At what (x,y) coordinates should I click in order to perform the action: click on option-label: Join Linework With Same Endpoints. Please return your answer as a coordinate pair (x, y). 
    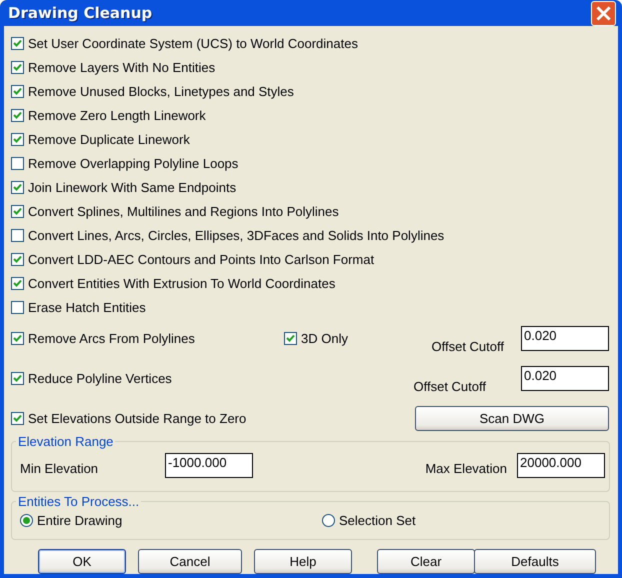
    Looking at the image, I should click on (132, 187).